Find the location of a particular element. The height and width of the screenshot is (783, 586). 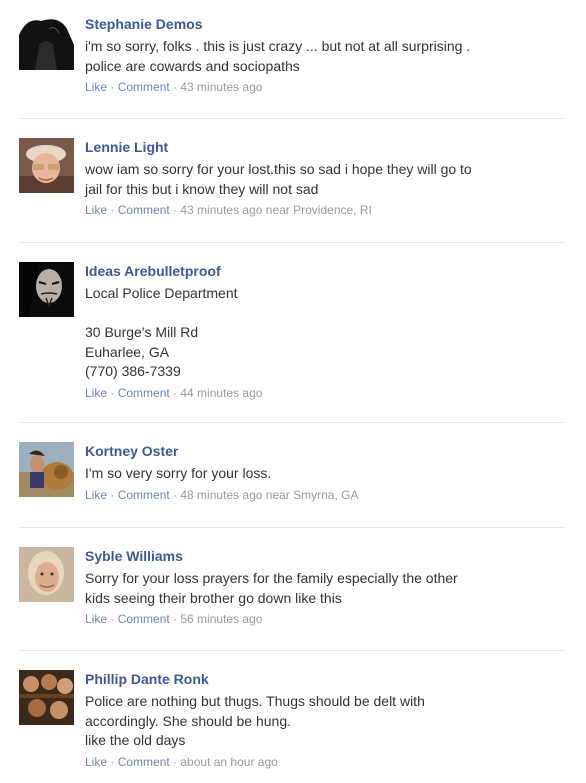

comment-meta: Like · Comment · 44 minutes ago is located at coordinates (320, 393).